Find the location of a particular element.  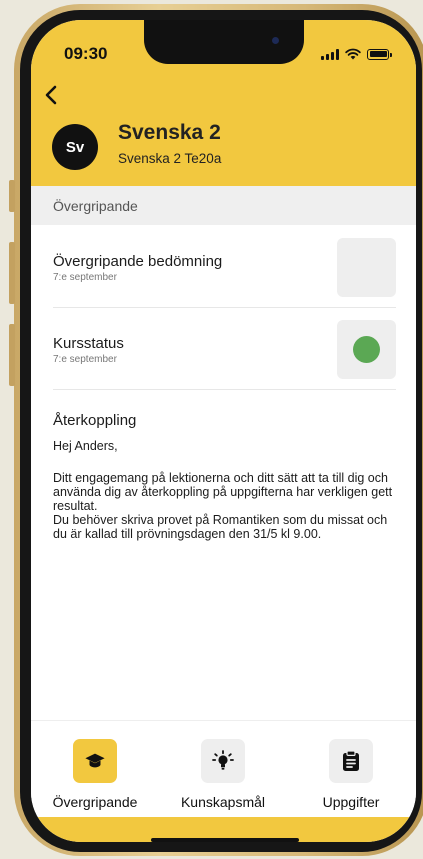

section-header: Övergripande is located at coordinates (223, 205).